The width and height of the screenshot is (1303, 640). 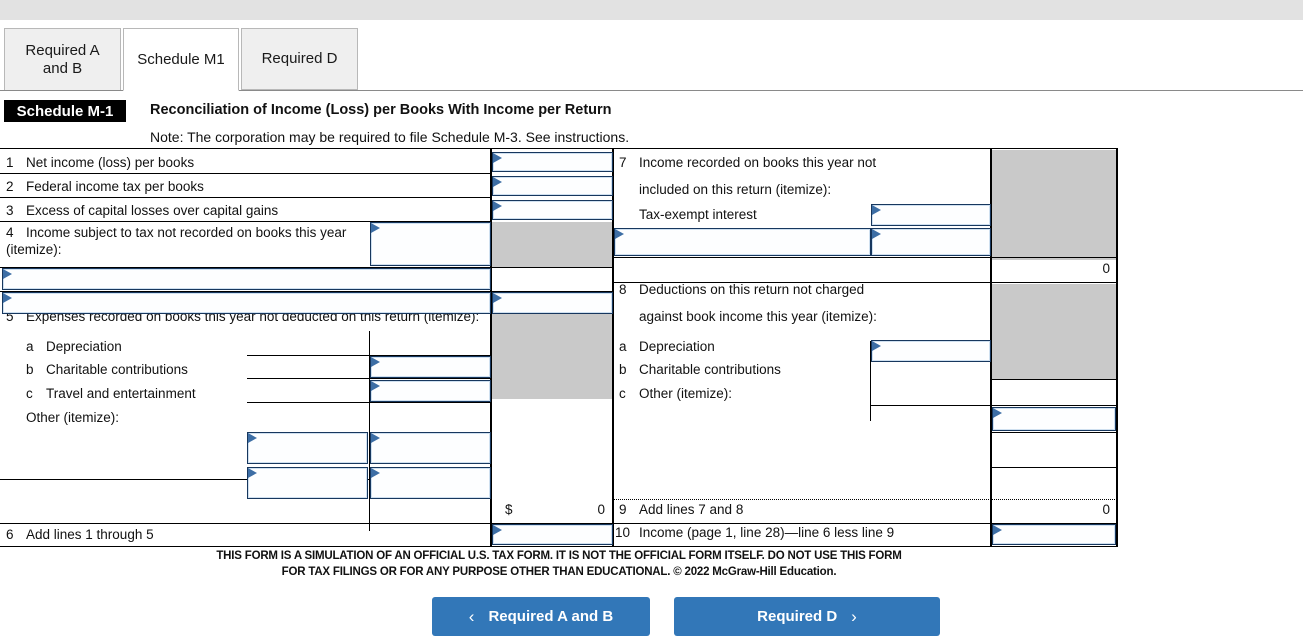 What do you see at coordinates (1054, 205) in the screenshot?
I see `shaded-cell-right-line7` at bounding box center [1054, 205].